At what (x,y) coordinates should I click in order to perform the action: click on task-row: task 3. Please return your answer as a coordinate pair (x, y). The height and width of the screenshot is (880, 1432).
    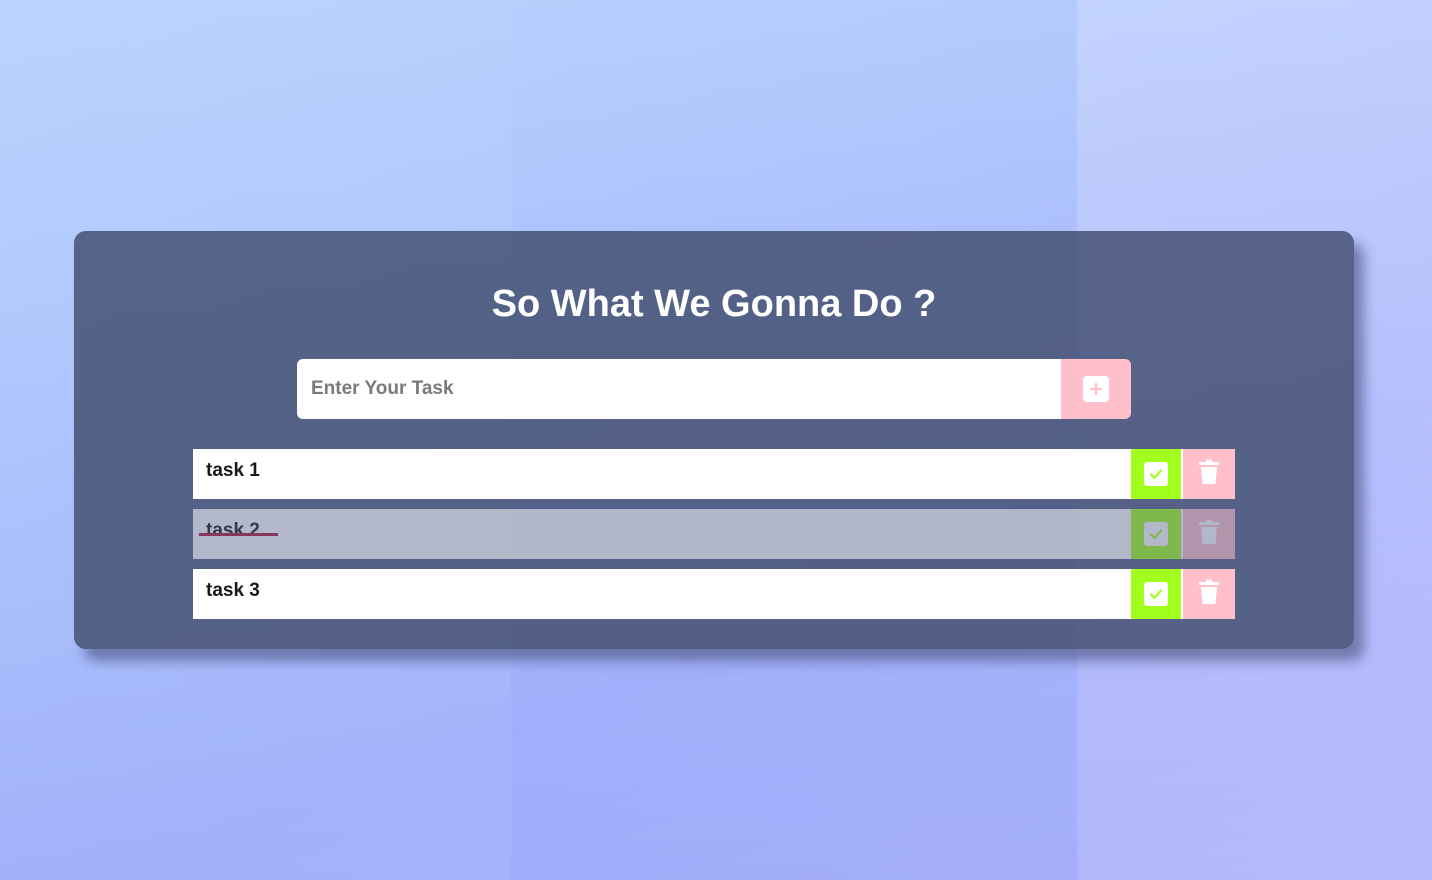
    Looking at the image, I should click on (714, 594).